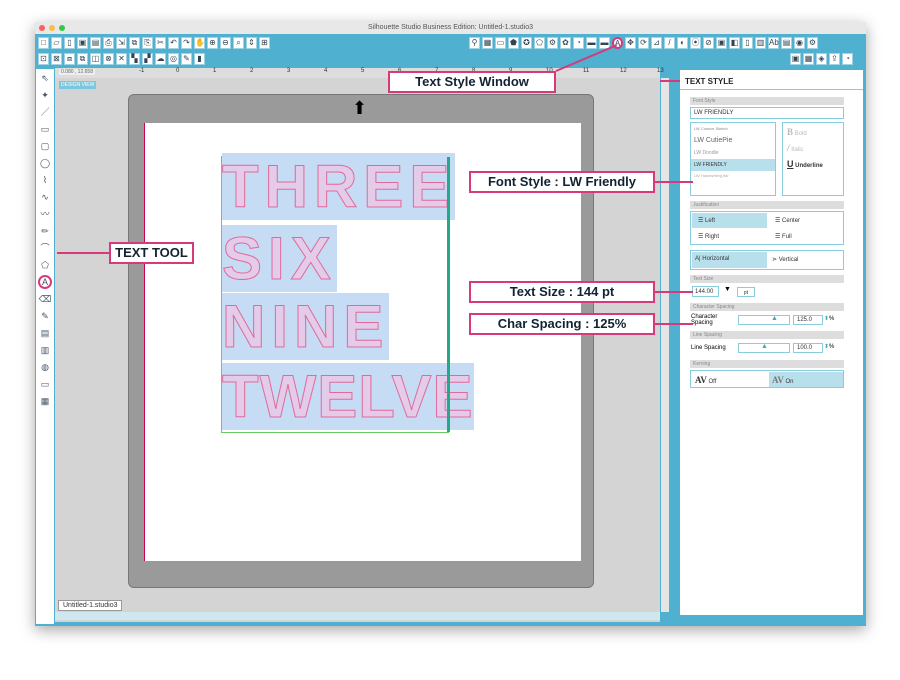 Image resolution: width=900 pixels, height=680 pixels. Describe the element at coordinates (729, 379) in the screenshot. I see `kerning-off-button: AV Off` at that location.